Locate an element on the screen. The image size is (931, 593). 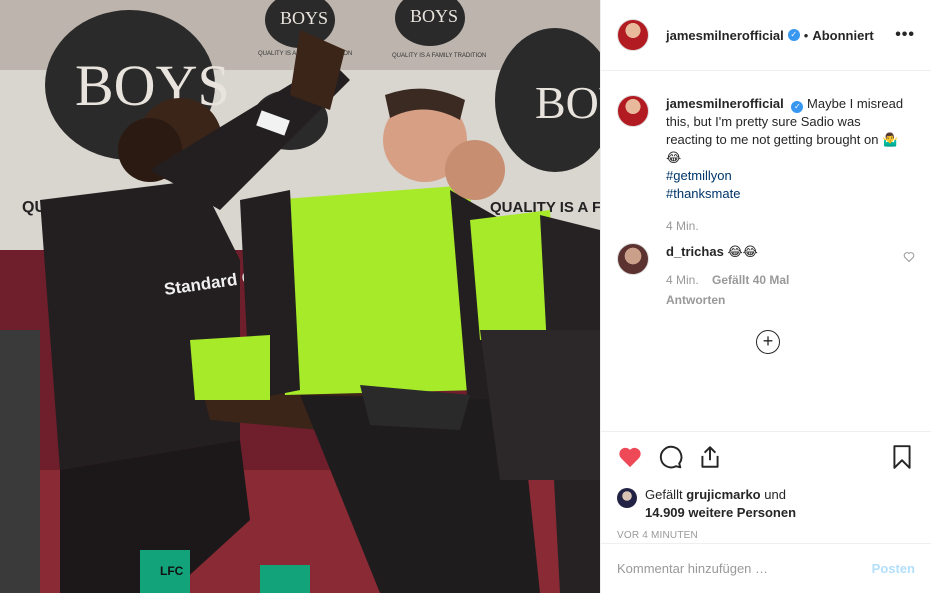
caption-author-username: jamesmilnerofficial is located at coordinates (725, 103).